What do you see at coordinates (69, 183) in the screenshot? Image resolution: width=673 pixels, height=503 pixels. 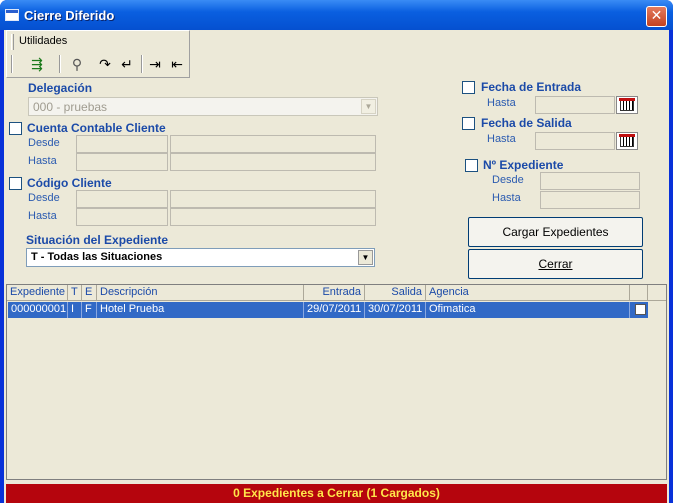 I see `codigo-label: Código Cliente` at bounding box center [69, 183].